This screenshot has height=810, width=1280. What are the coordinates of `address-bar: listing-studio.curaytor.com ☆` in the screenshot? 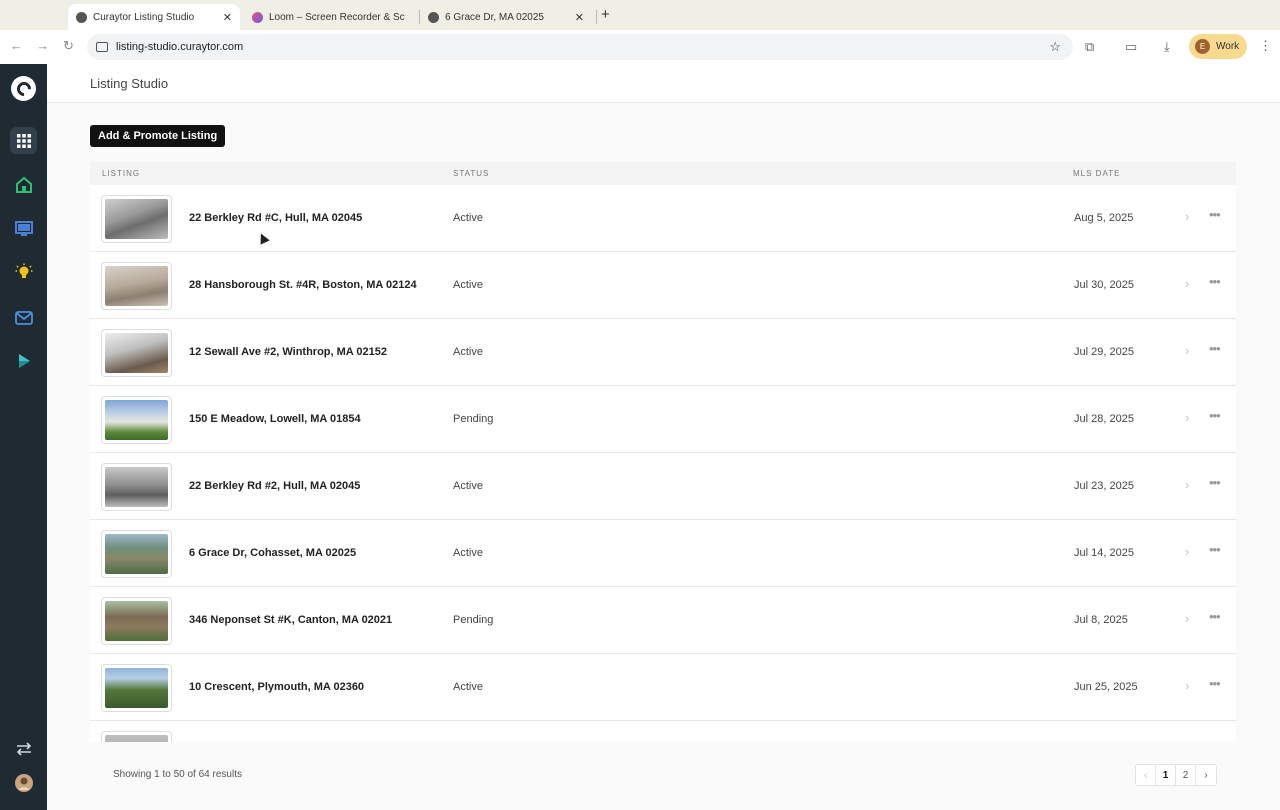 It's located at (580, 47).